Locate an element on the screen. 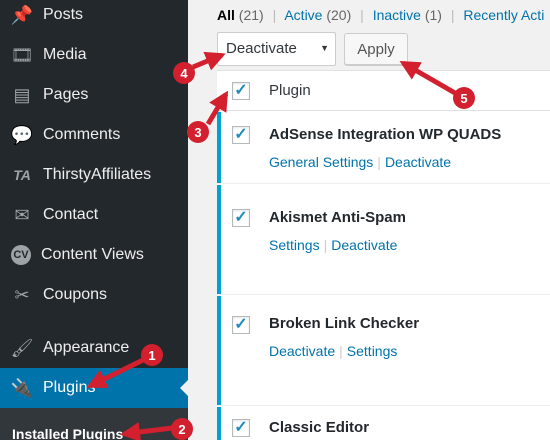 This screenshot has height=440, width=550. sidebar-item-posts: 📌 Posts is located at coordinates (94, 17).